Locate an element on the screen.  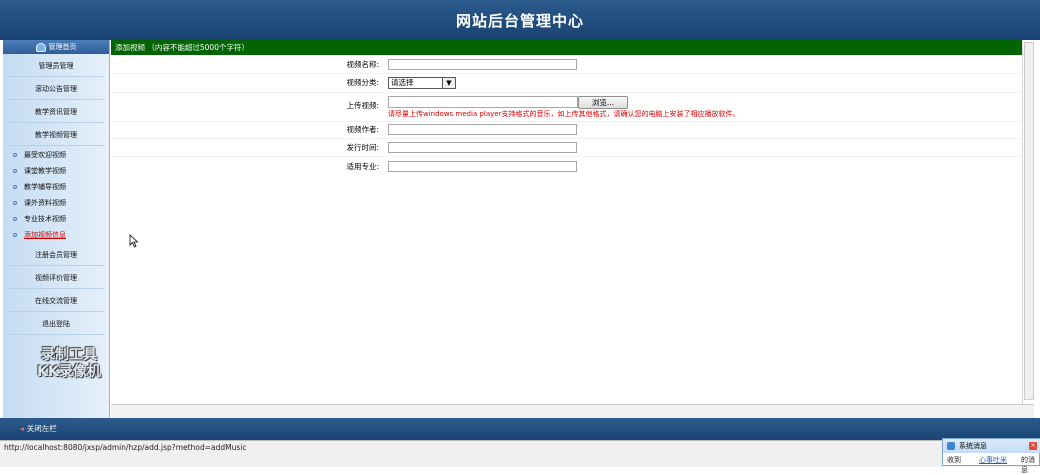
sidebar-subitem-extracurricular: 课外资料视频 is located at coordinates (39, 203).